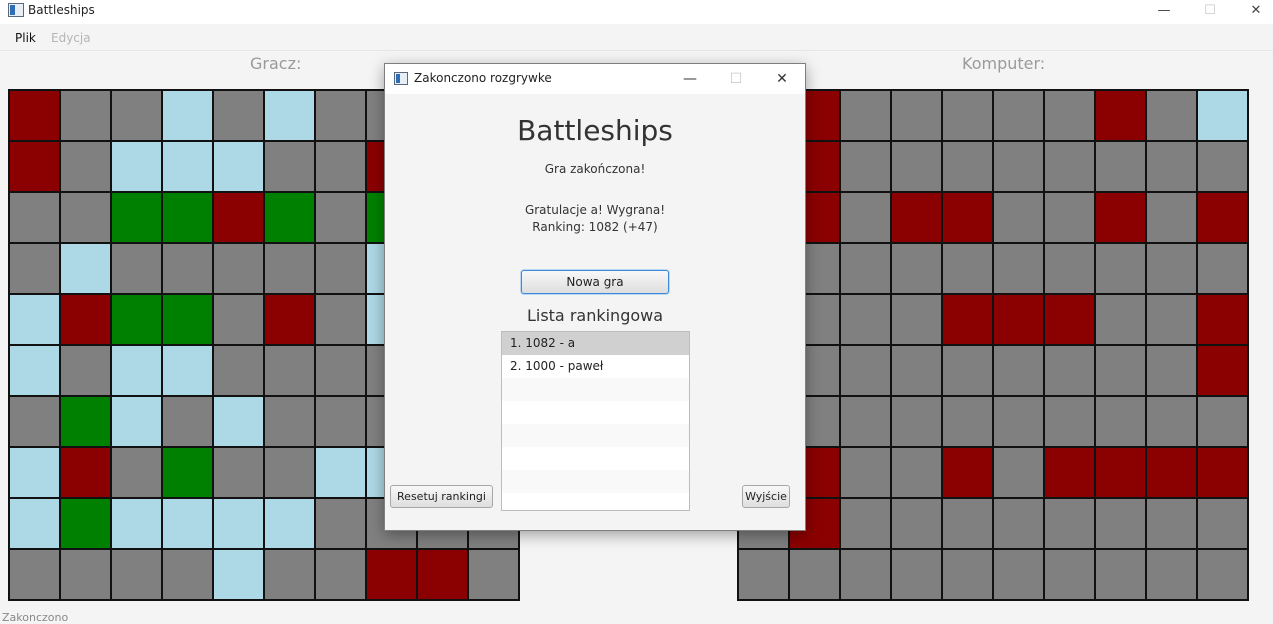 This screenshot has width=1273, height=624. Describe the element at coordinates (1164, 11) in the screenshot. I see `minimize-button: —` at that location.